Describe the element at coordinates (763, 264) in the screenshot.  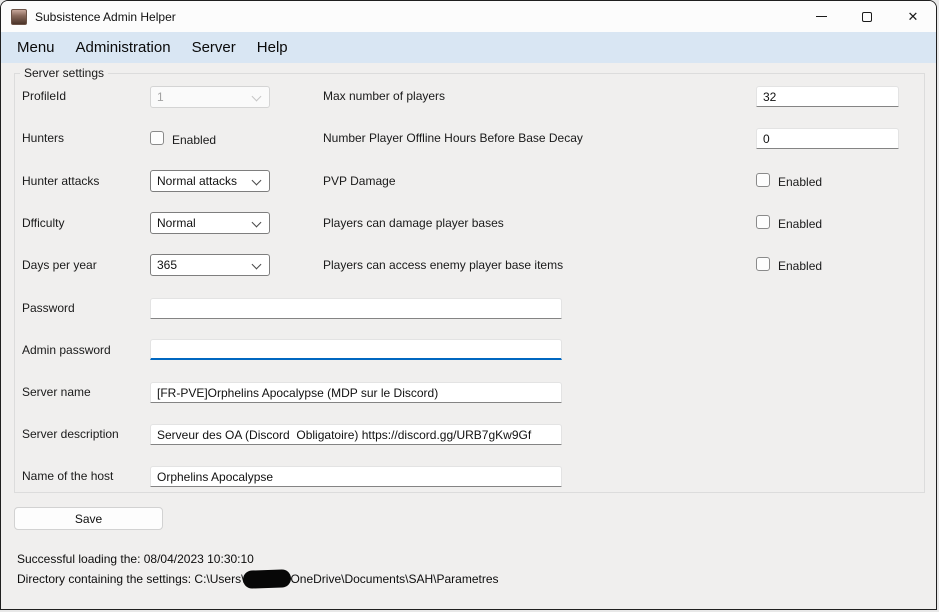
I see `access-enemy-items-checkbox` at that location.